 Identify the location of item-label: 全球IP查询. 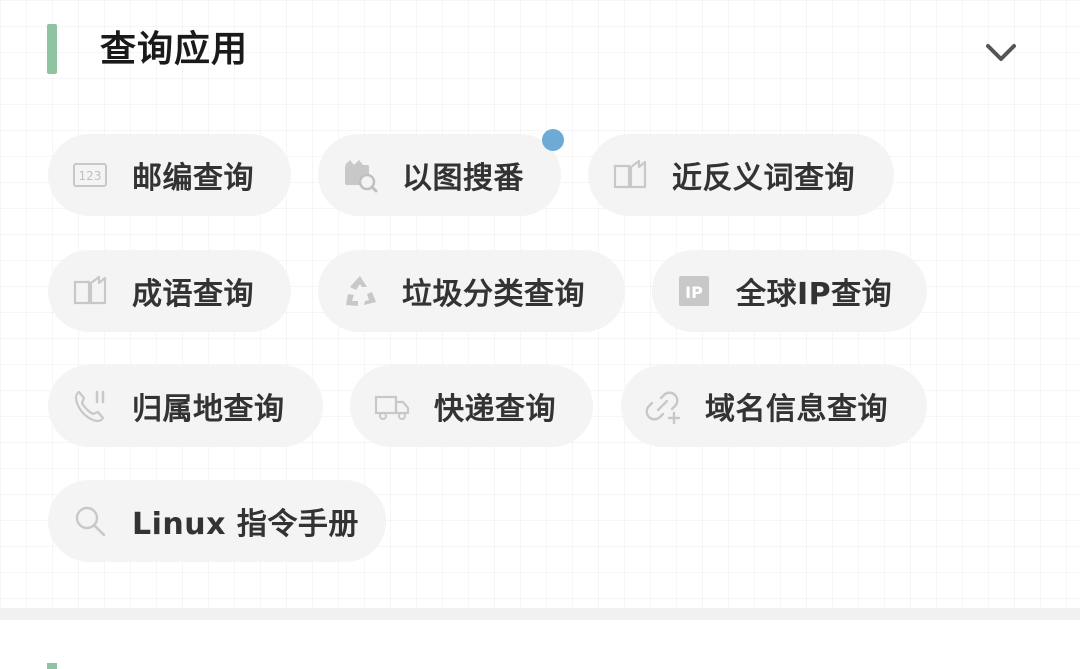
(814, 294).